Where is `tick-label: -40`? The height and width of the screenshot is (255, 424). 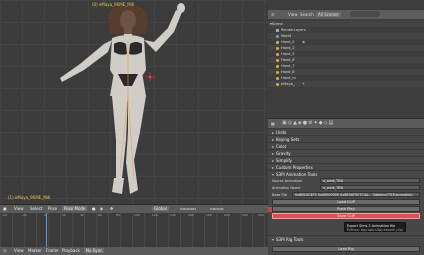 tick-label: -40 is located at coordinates (4, 215).